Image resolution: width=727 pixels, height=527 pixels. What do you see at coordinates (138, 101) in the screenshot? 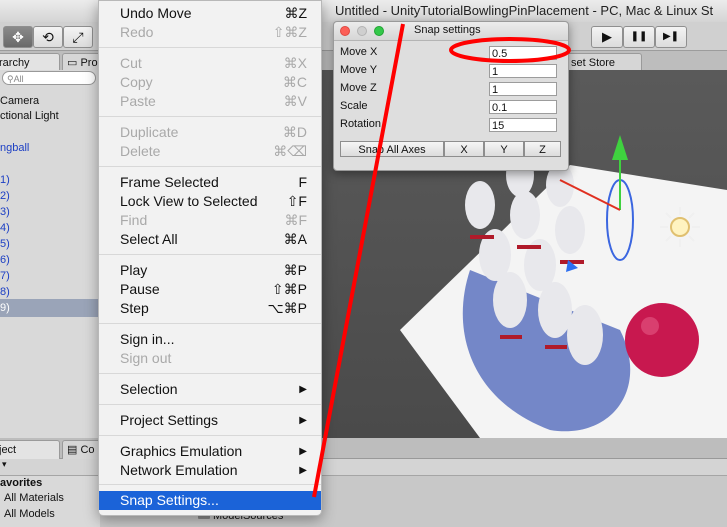
I see `menu-item-label: Paste` at bounding box center [138, 101].